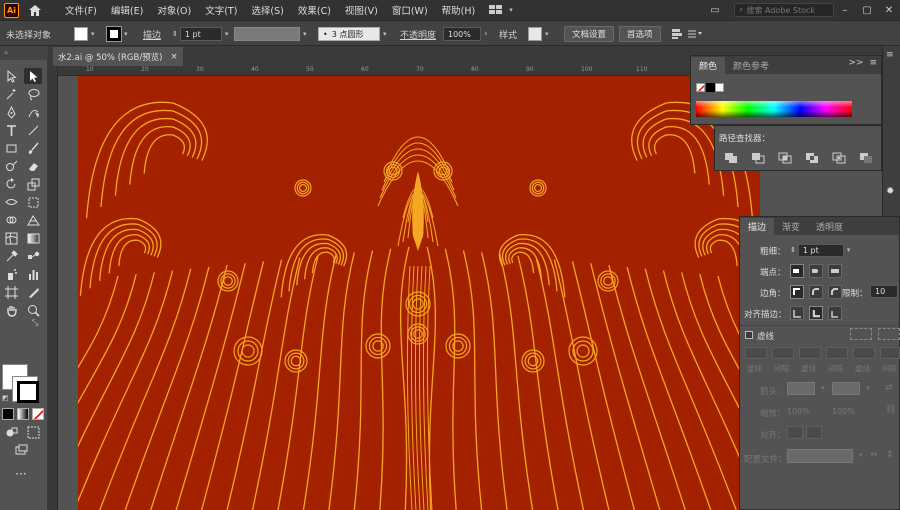 The width and height of the screenshot is (900, 510). What do you see at coordinates (774, 109) in the screenshot?
I see `color-spectrum` at bounding box center [774, 109].